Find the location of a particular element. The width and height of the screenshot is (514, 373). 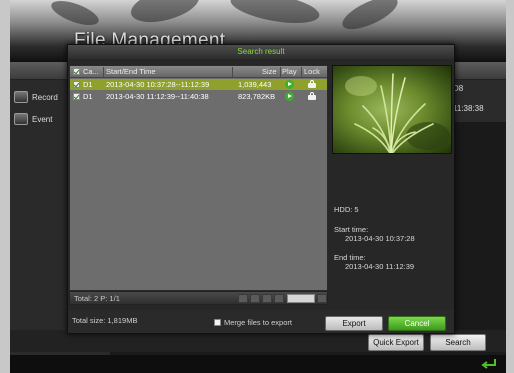

dialog-title: Search result is located at coordinates (261, 51).